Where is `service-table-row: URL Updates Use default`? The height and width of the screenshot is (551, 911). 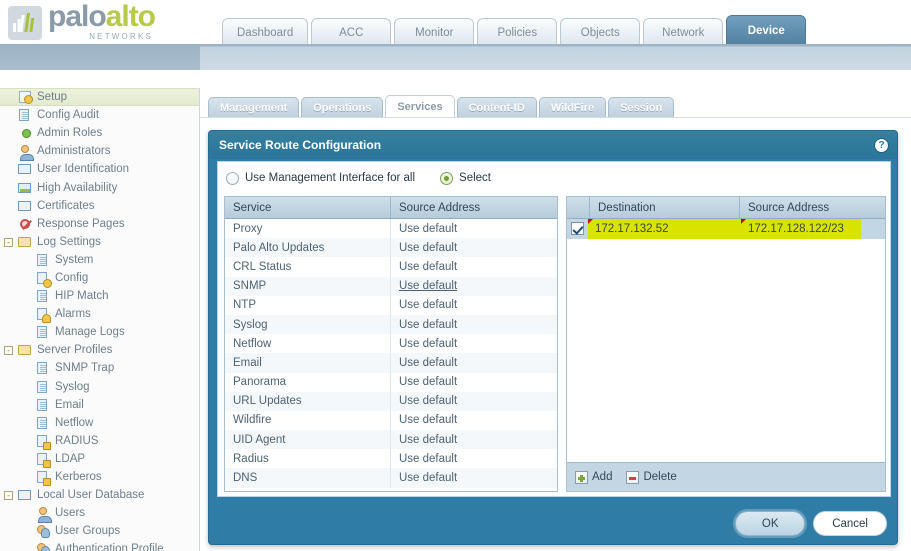 service-table-row: URL Updates Use default is located at coordinates (391, 401).